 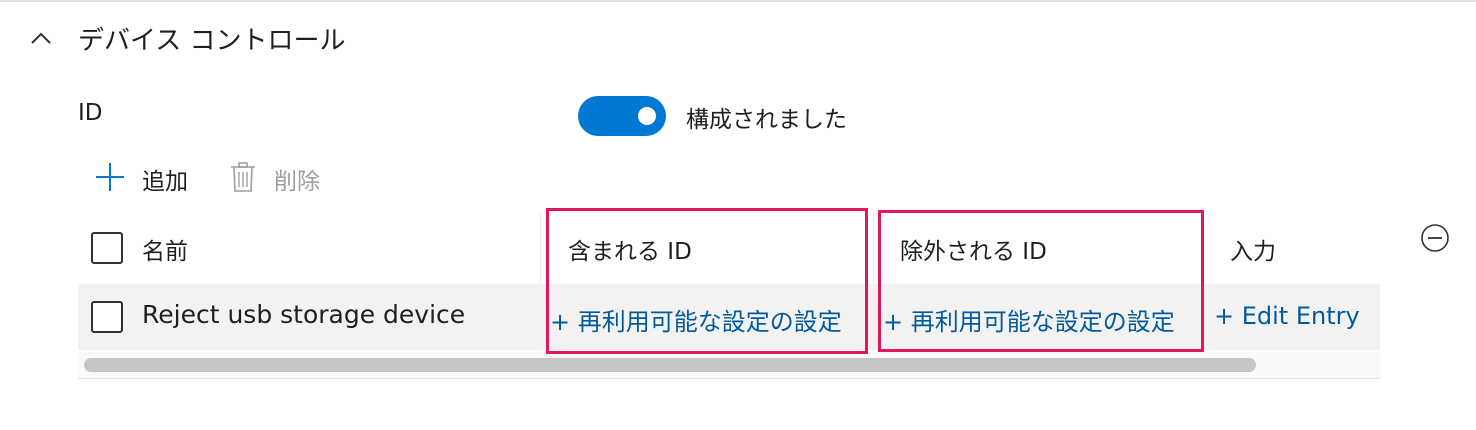 I want to click on select-all-checkbox, so click(x=107, y=248).